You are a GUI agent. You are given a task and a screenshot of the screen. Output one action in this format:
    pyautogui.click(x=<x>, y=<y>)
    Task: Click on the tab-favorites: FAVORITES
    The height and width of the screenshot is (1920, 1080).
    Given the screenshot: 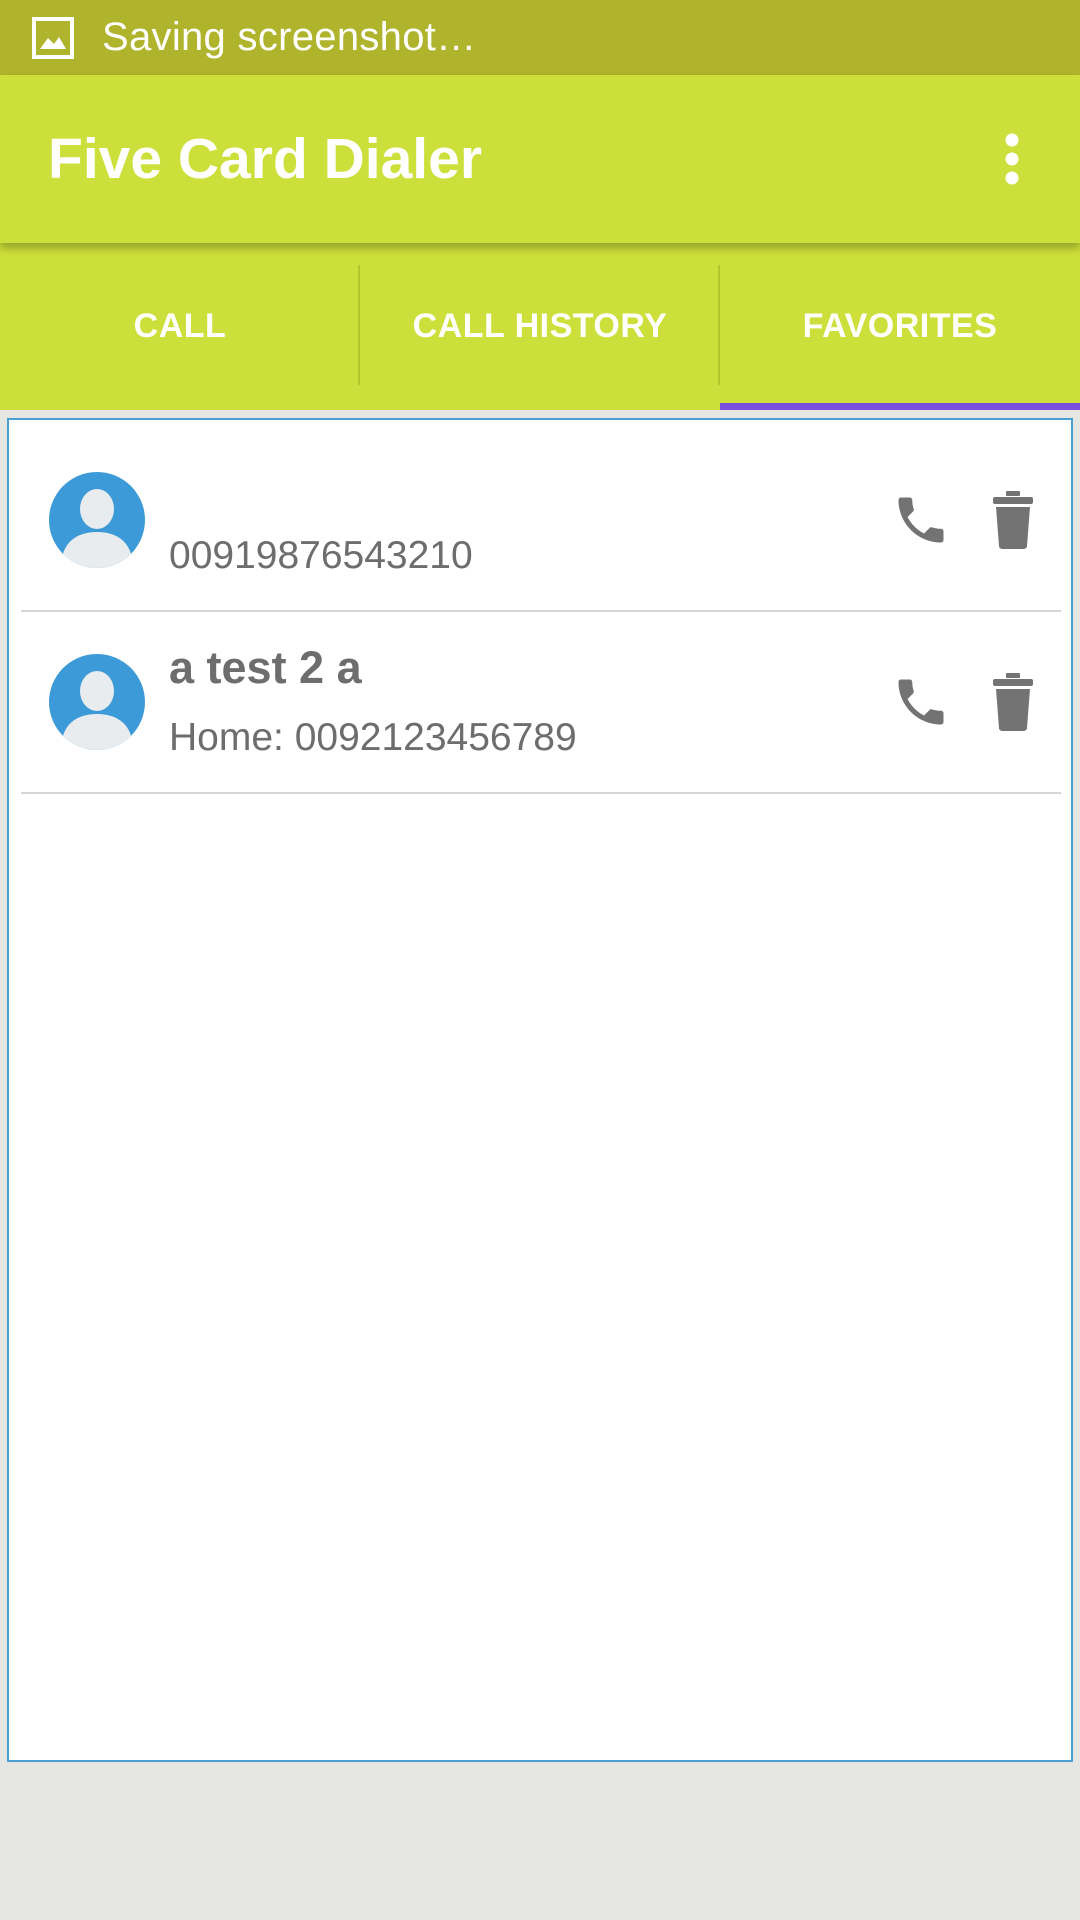 What is the action you would take?
    pyautogui.click(x=900, y=326)
    